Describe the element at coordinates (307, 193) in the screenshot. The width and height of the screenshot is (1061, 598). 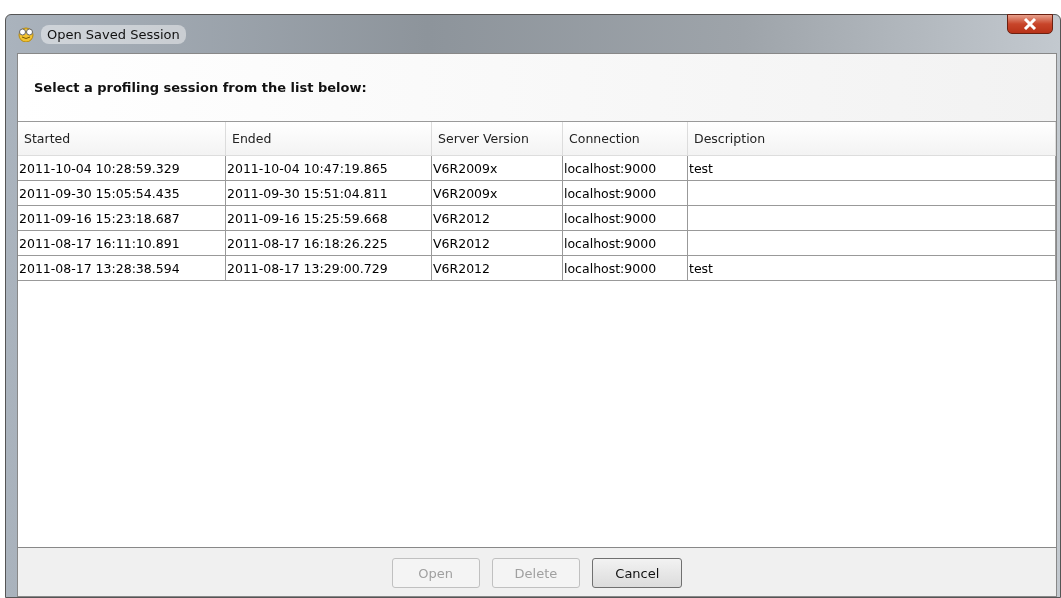
I see `table-cell: 2011-09-30 15:51:04.811` at that location.